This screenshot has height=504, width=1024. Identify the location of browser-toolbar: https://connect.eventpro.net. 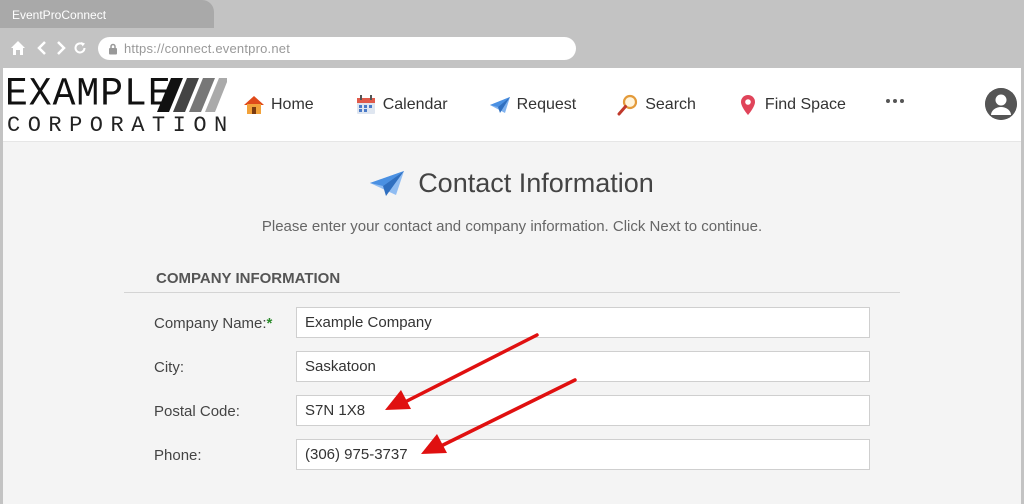
(512, 48).